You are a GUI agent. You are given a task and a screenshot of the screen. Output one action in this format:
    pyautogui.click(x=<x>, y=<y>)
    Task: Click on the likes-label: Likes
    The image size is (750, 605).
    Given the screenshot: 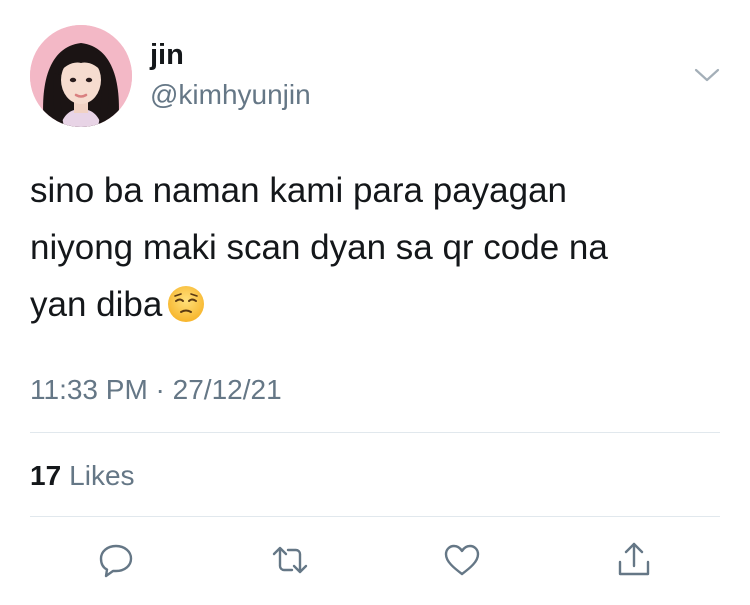 What is the action you would take?
    pyautogui.click(x=102, y=475)
    